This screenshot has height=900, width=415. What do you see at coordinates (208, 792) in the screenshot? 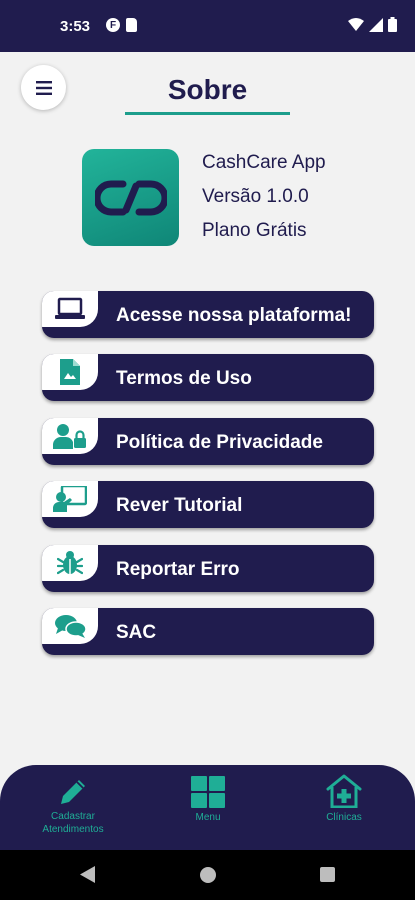
I see `grid-icon` at bounding box center [208, 792].